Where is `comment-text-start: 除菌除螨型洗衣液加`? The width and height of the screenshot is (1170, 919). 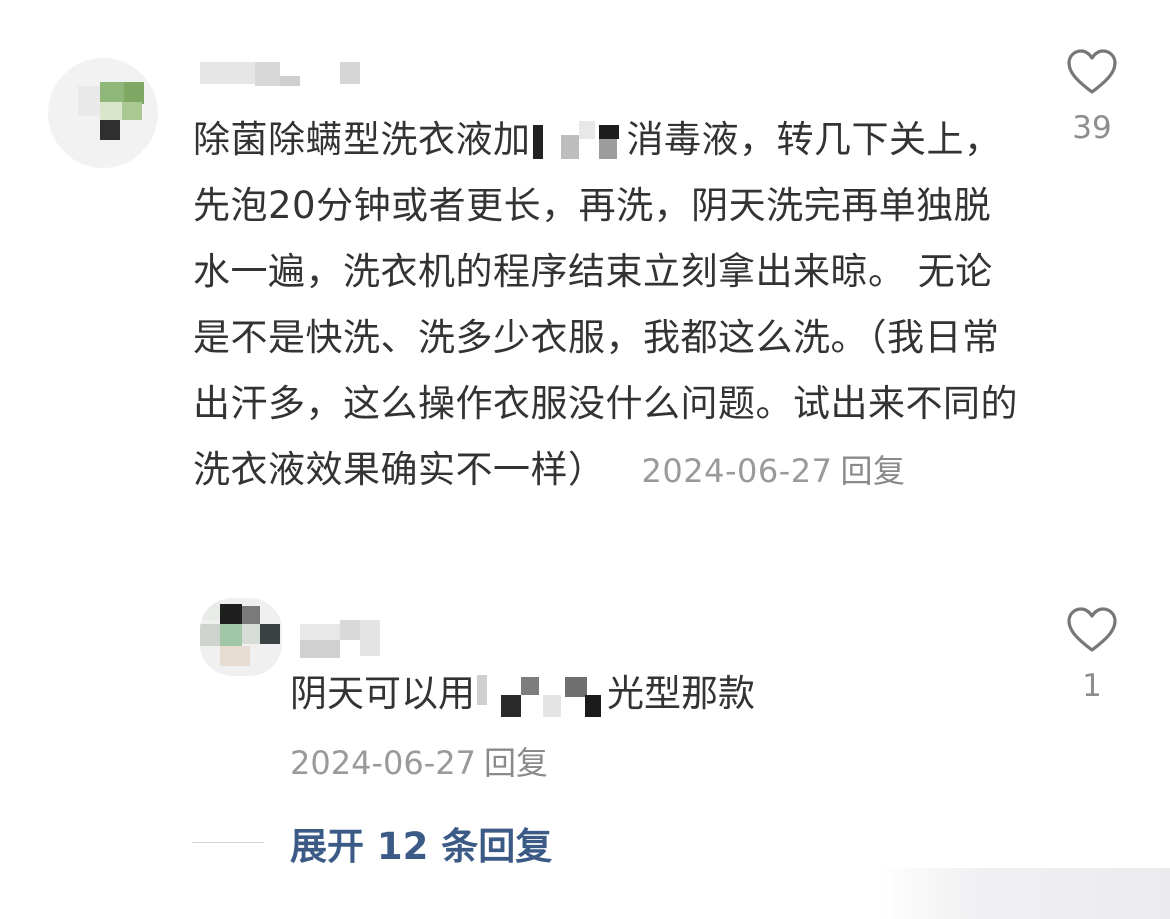 comment-text-start: 除菌除螨型洗衣液加 is located at coordinates (362, 139).